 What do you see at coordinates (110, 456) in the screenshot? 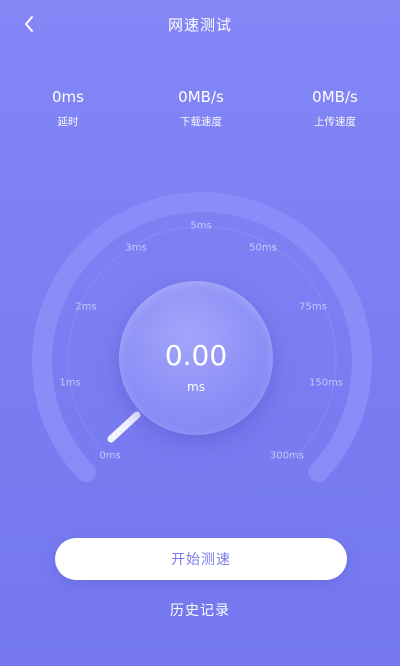
I see `tick-label: 0ms` at bounding box center [110, 456].